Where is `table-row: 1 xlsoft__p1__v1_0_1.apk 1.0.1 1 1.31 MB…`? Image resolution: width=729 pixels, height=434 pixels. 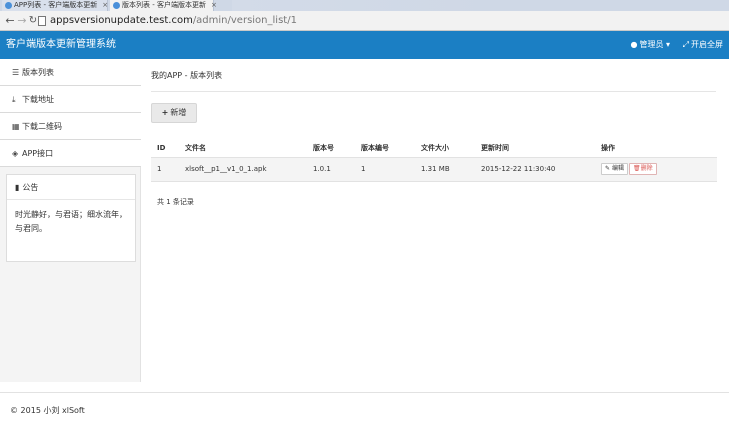
table-row: 1 xlsoft__p1__v1_0_1.apk 1.0.1 1 1.31 MB… is located at coordinates (434, 169).